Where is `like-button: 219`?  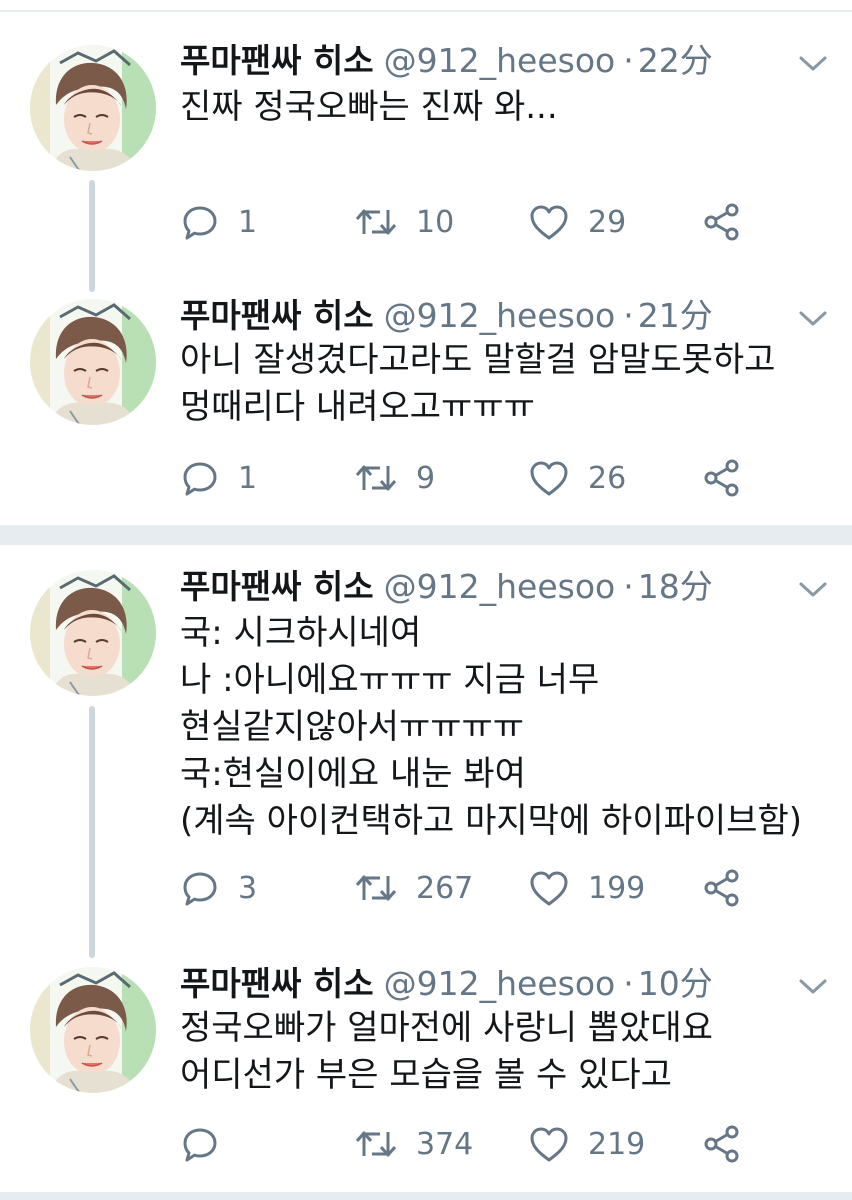
like-button: 219 is located at coordinates (586, 1144).